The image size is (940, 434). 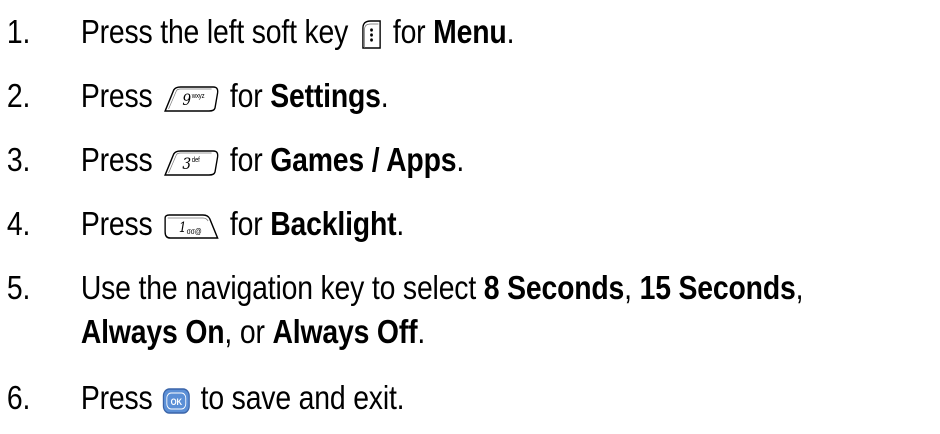 What do you see at coordinates (470, 31) in the screenshot?
I see `menu-target-label: Menu` at bounding box center [470, 31].